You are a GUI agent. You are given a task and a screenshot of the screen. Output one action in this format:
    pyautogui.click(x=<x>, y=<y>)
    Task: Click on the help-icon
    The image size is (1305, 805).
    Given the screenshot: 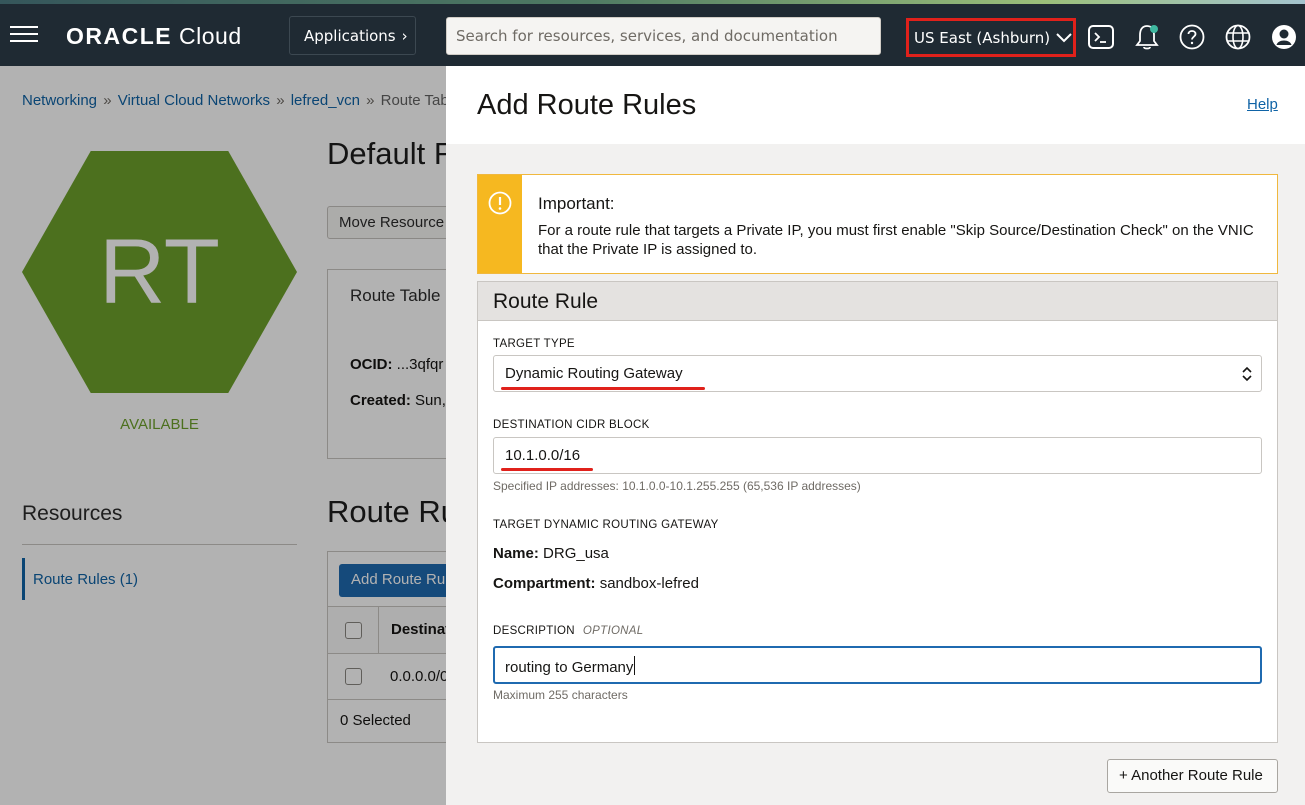 What is the action you would take?
    pyautogui.click(x=1192, y=37)
    